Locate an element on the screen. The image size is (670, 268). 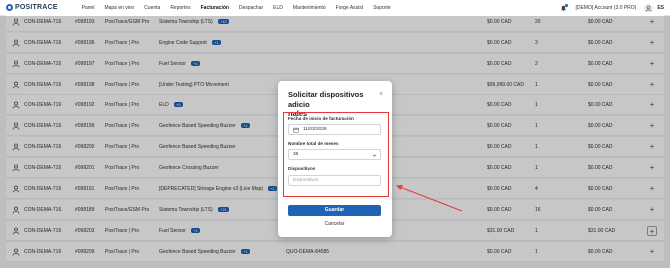
start-date-field: 11/03/2026 is located at coordinates (334, 129).